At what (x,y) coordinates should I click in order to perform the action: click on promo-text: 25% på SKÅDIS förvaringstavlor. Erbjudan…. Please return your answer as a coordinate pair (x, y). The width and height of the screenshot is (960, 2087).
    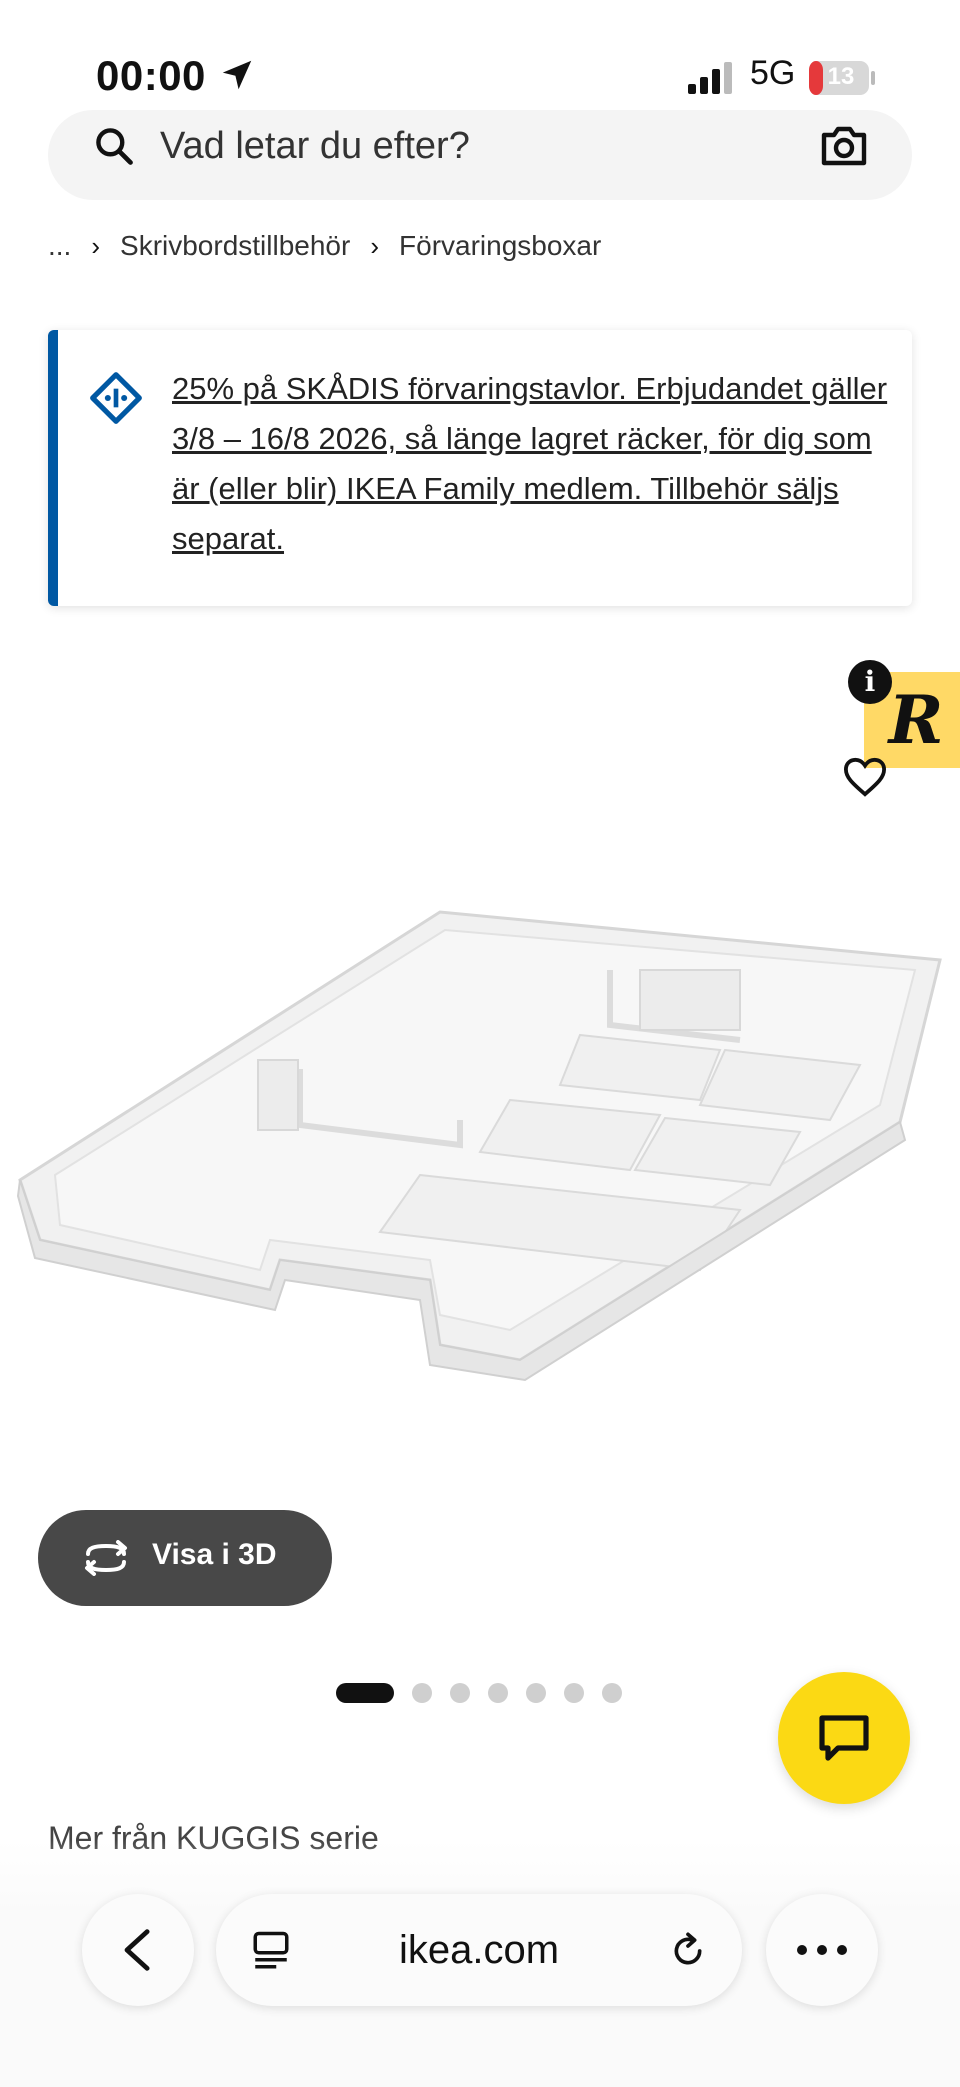
    Looking at the image, I should click on (532, 464).